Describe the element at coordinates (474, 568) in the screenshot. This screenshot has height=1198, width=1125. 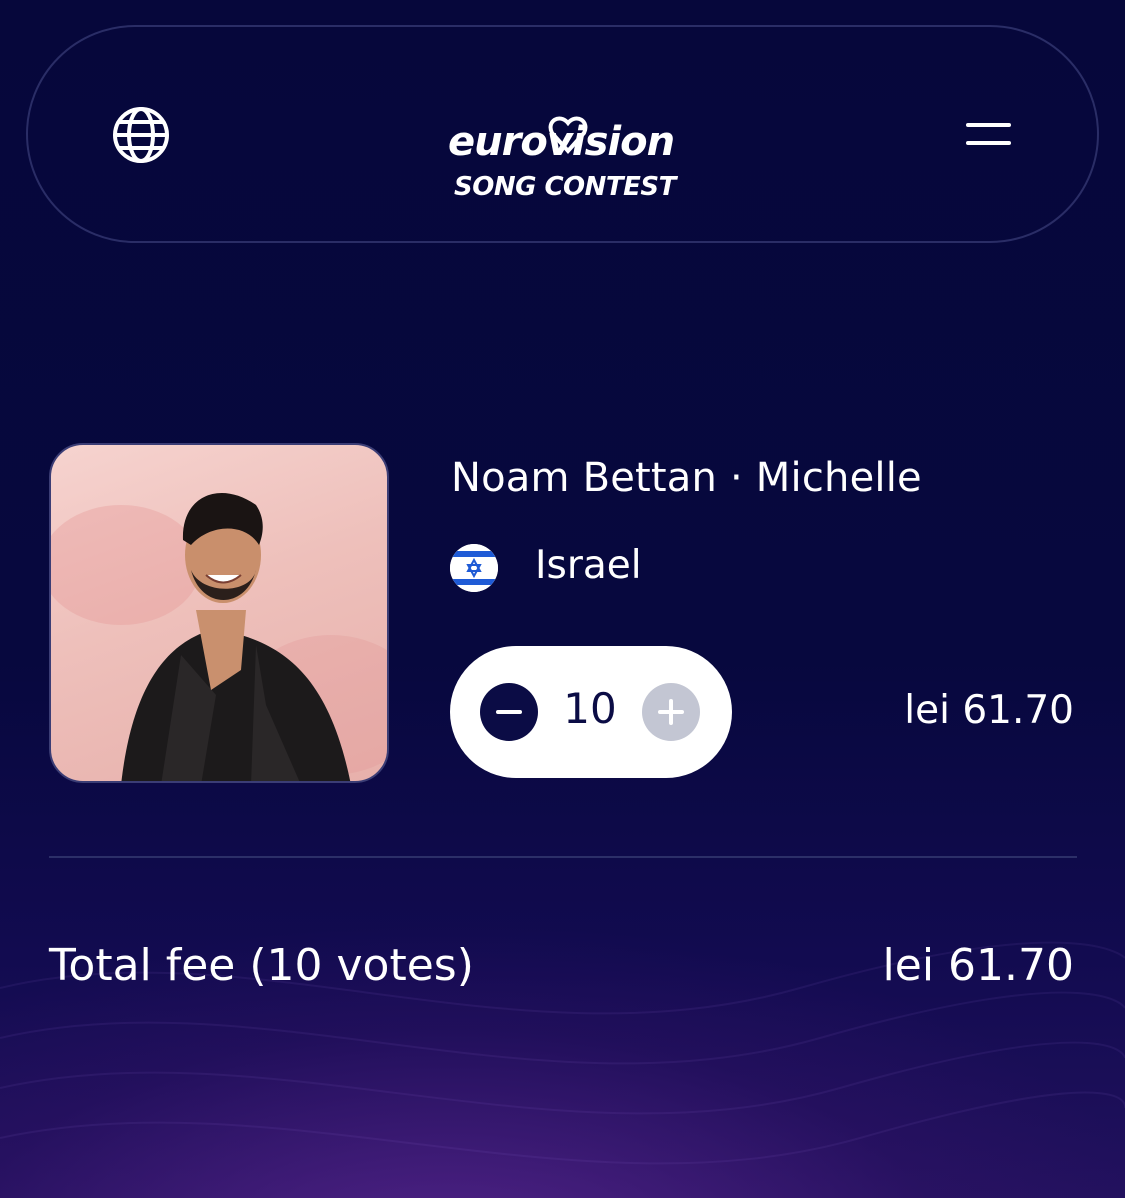
I see `israel-flag-icon` at that location.